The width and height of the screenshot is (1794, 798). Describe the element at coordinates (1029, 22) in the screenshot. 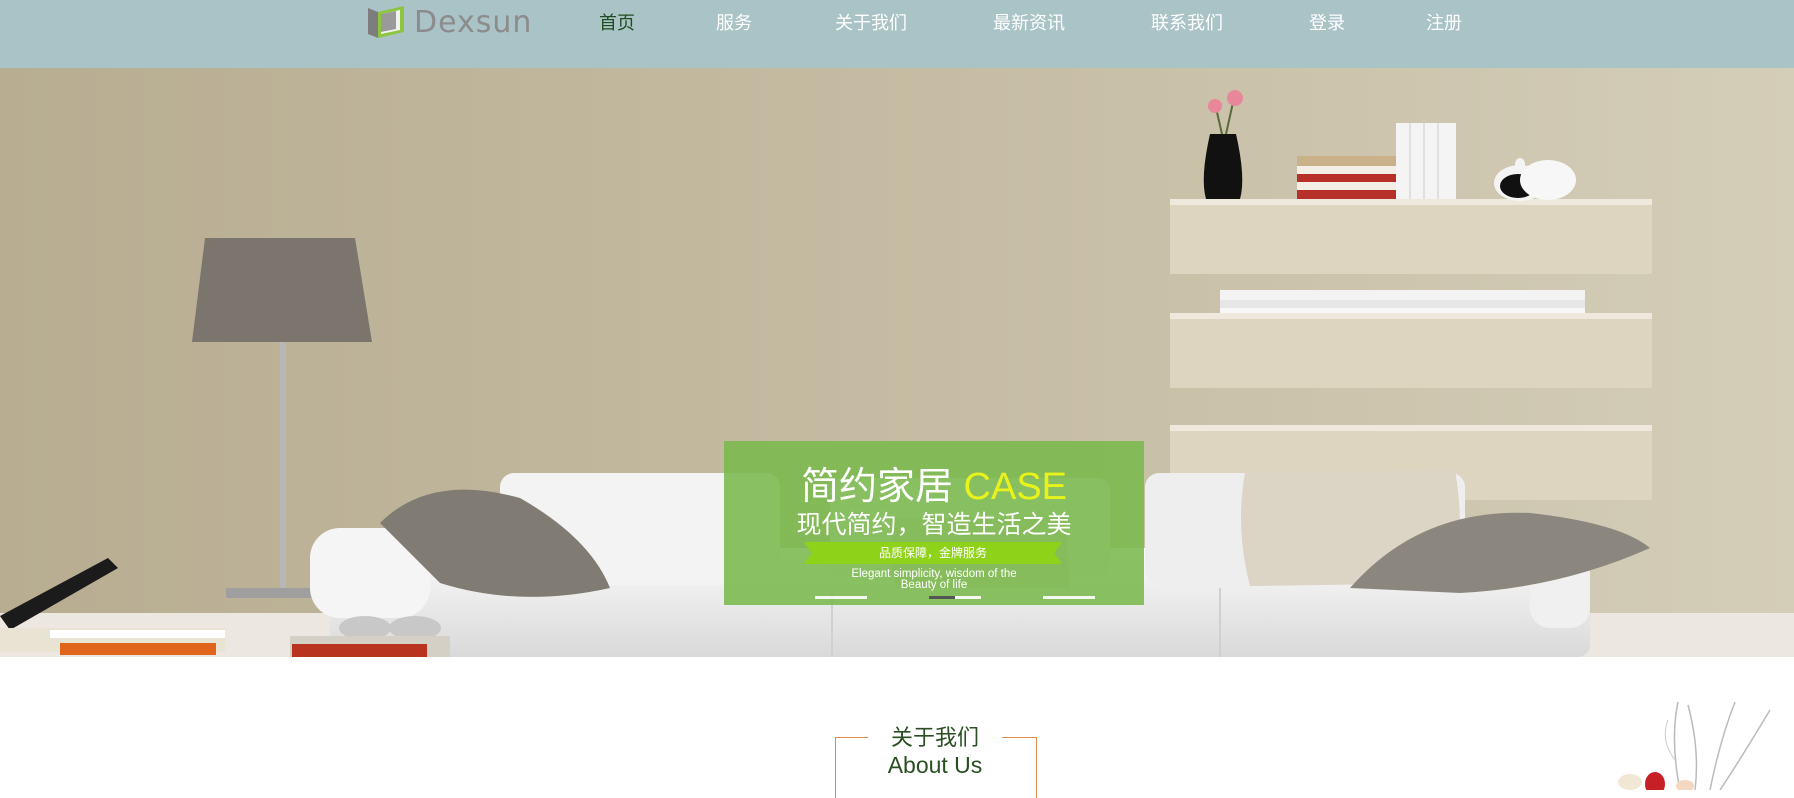

I see `nav-news: 最新资讯` at that location.